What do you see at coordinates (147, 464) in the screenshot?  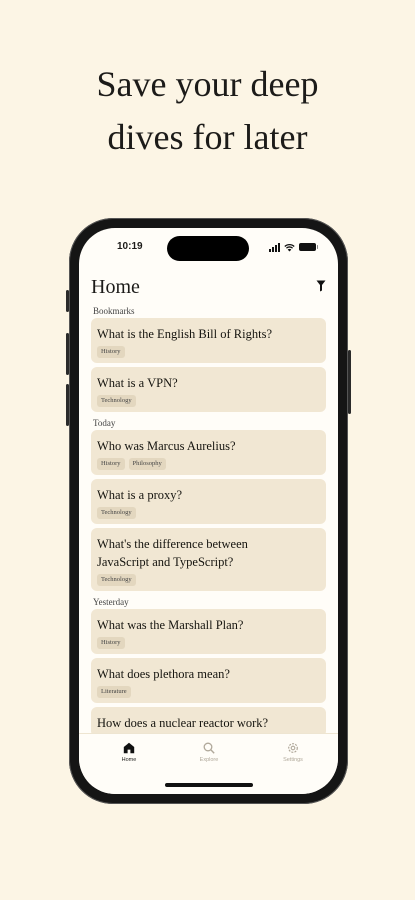 I see `tag: Philosophy` at bounding box center [147, 464].